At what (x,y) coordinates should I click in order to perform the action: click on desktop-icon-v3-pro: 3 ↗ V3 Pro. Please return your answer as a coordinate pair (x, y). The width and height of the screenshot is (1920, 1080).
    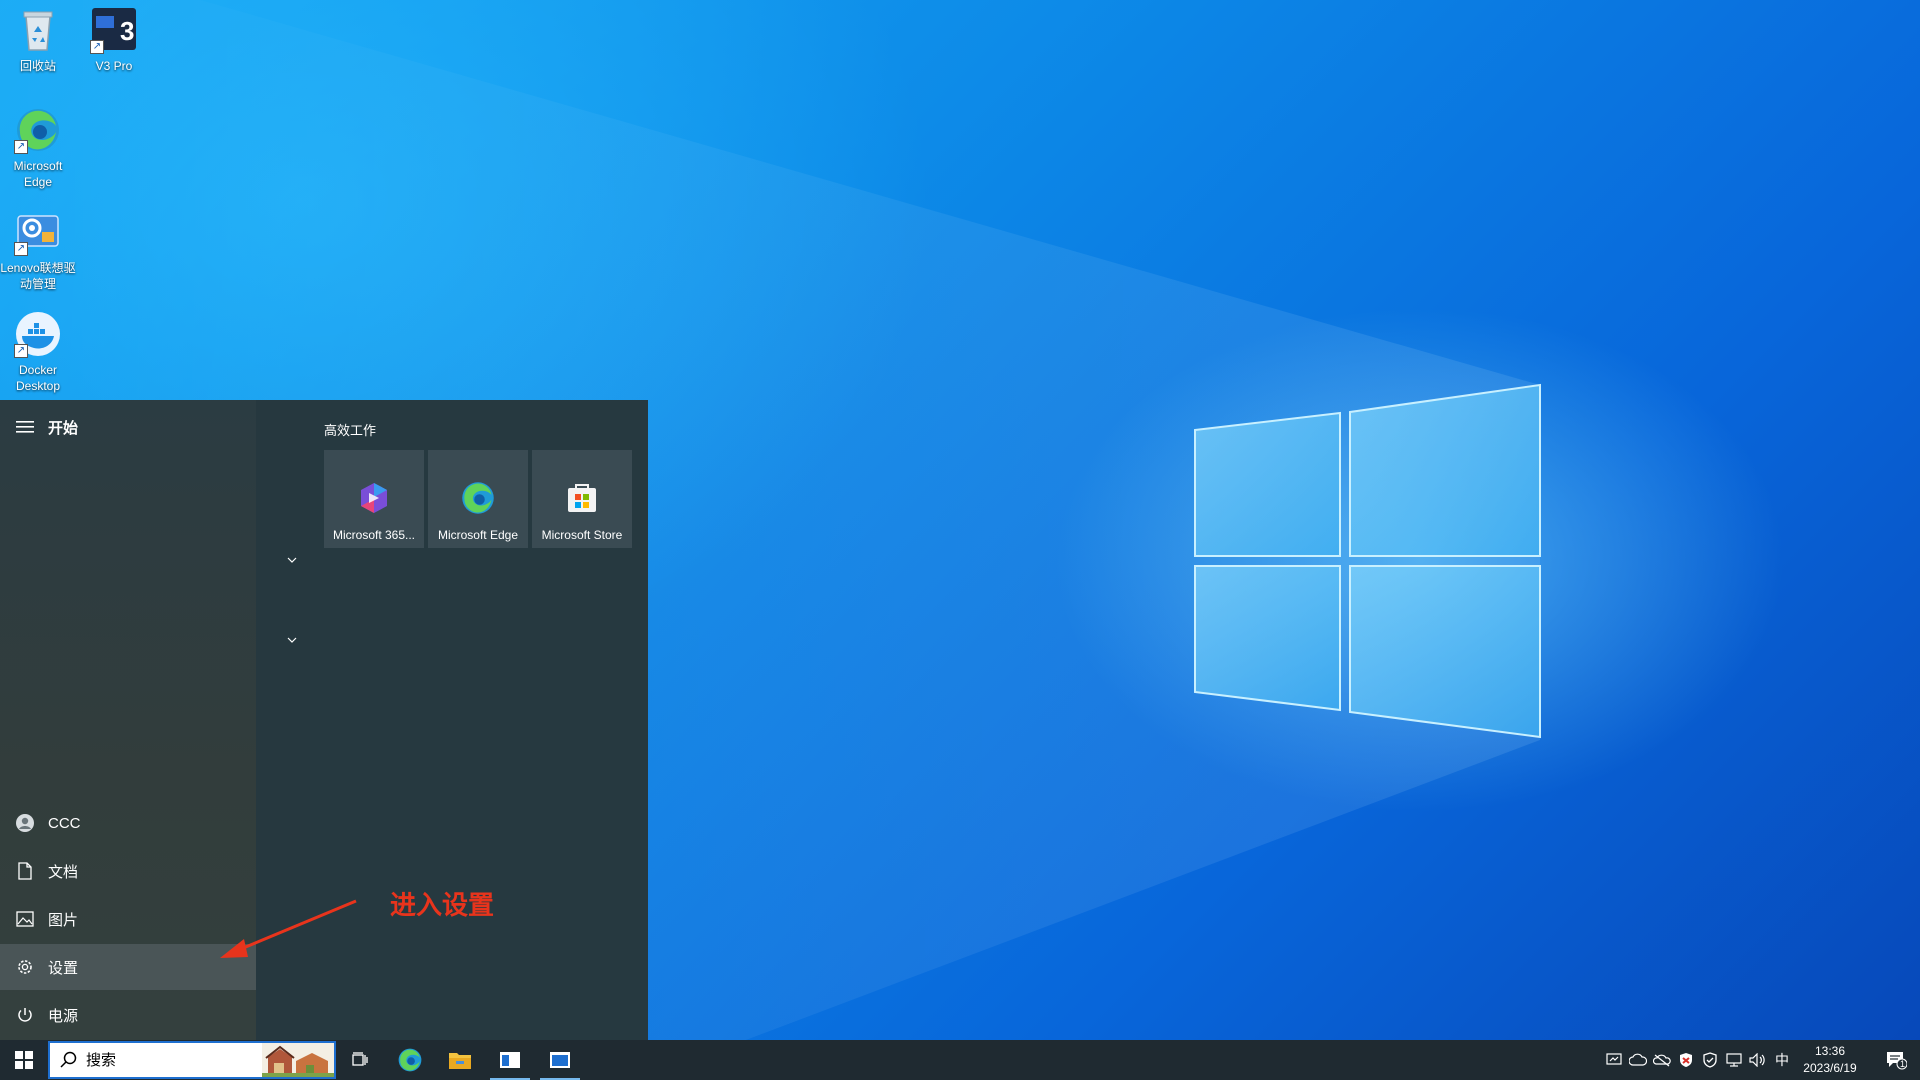
    Looking at the image, I should click on (114, 40).